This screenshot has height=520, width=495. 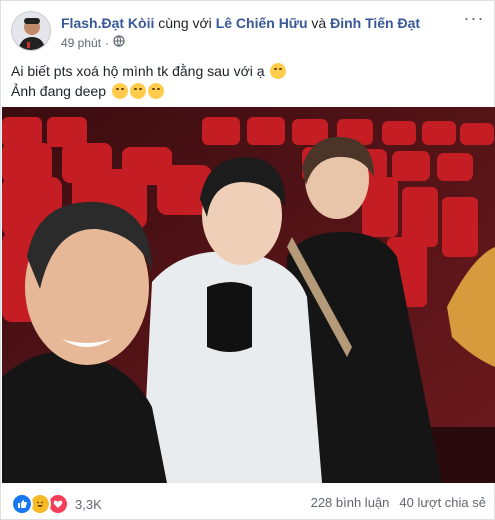 I want to click on like-icon, so click(x=22, y=504).